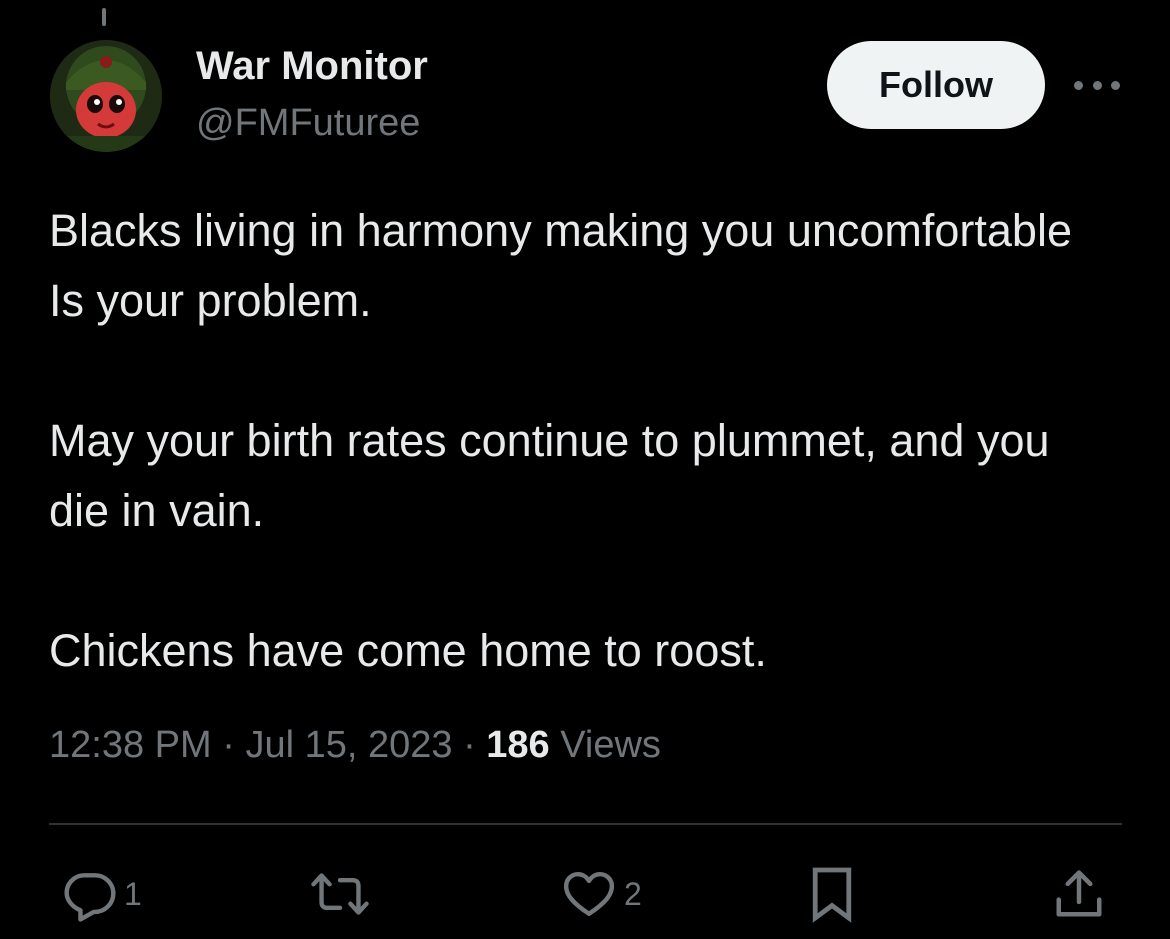 The width and height of the screenshot is (1170, 939). Describe the element at coordinates (610, 745) in the screenshot. I see `views-label: Views` at that location.